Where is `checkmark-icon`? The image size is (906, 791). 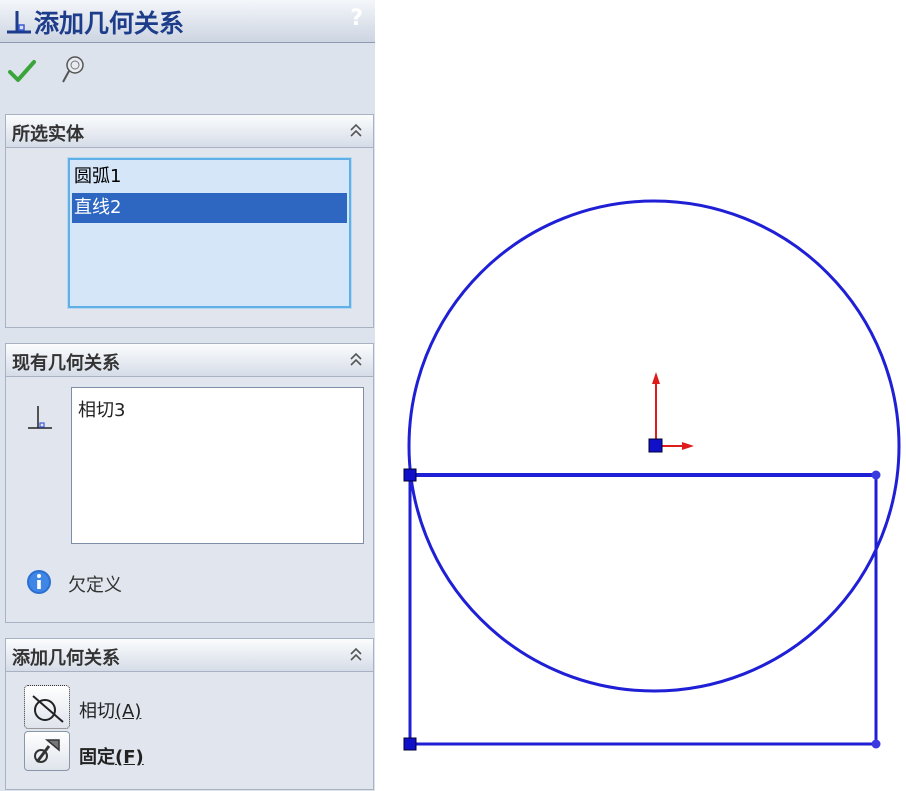 checkmark-icon is located at coordinates (22, 71).